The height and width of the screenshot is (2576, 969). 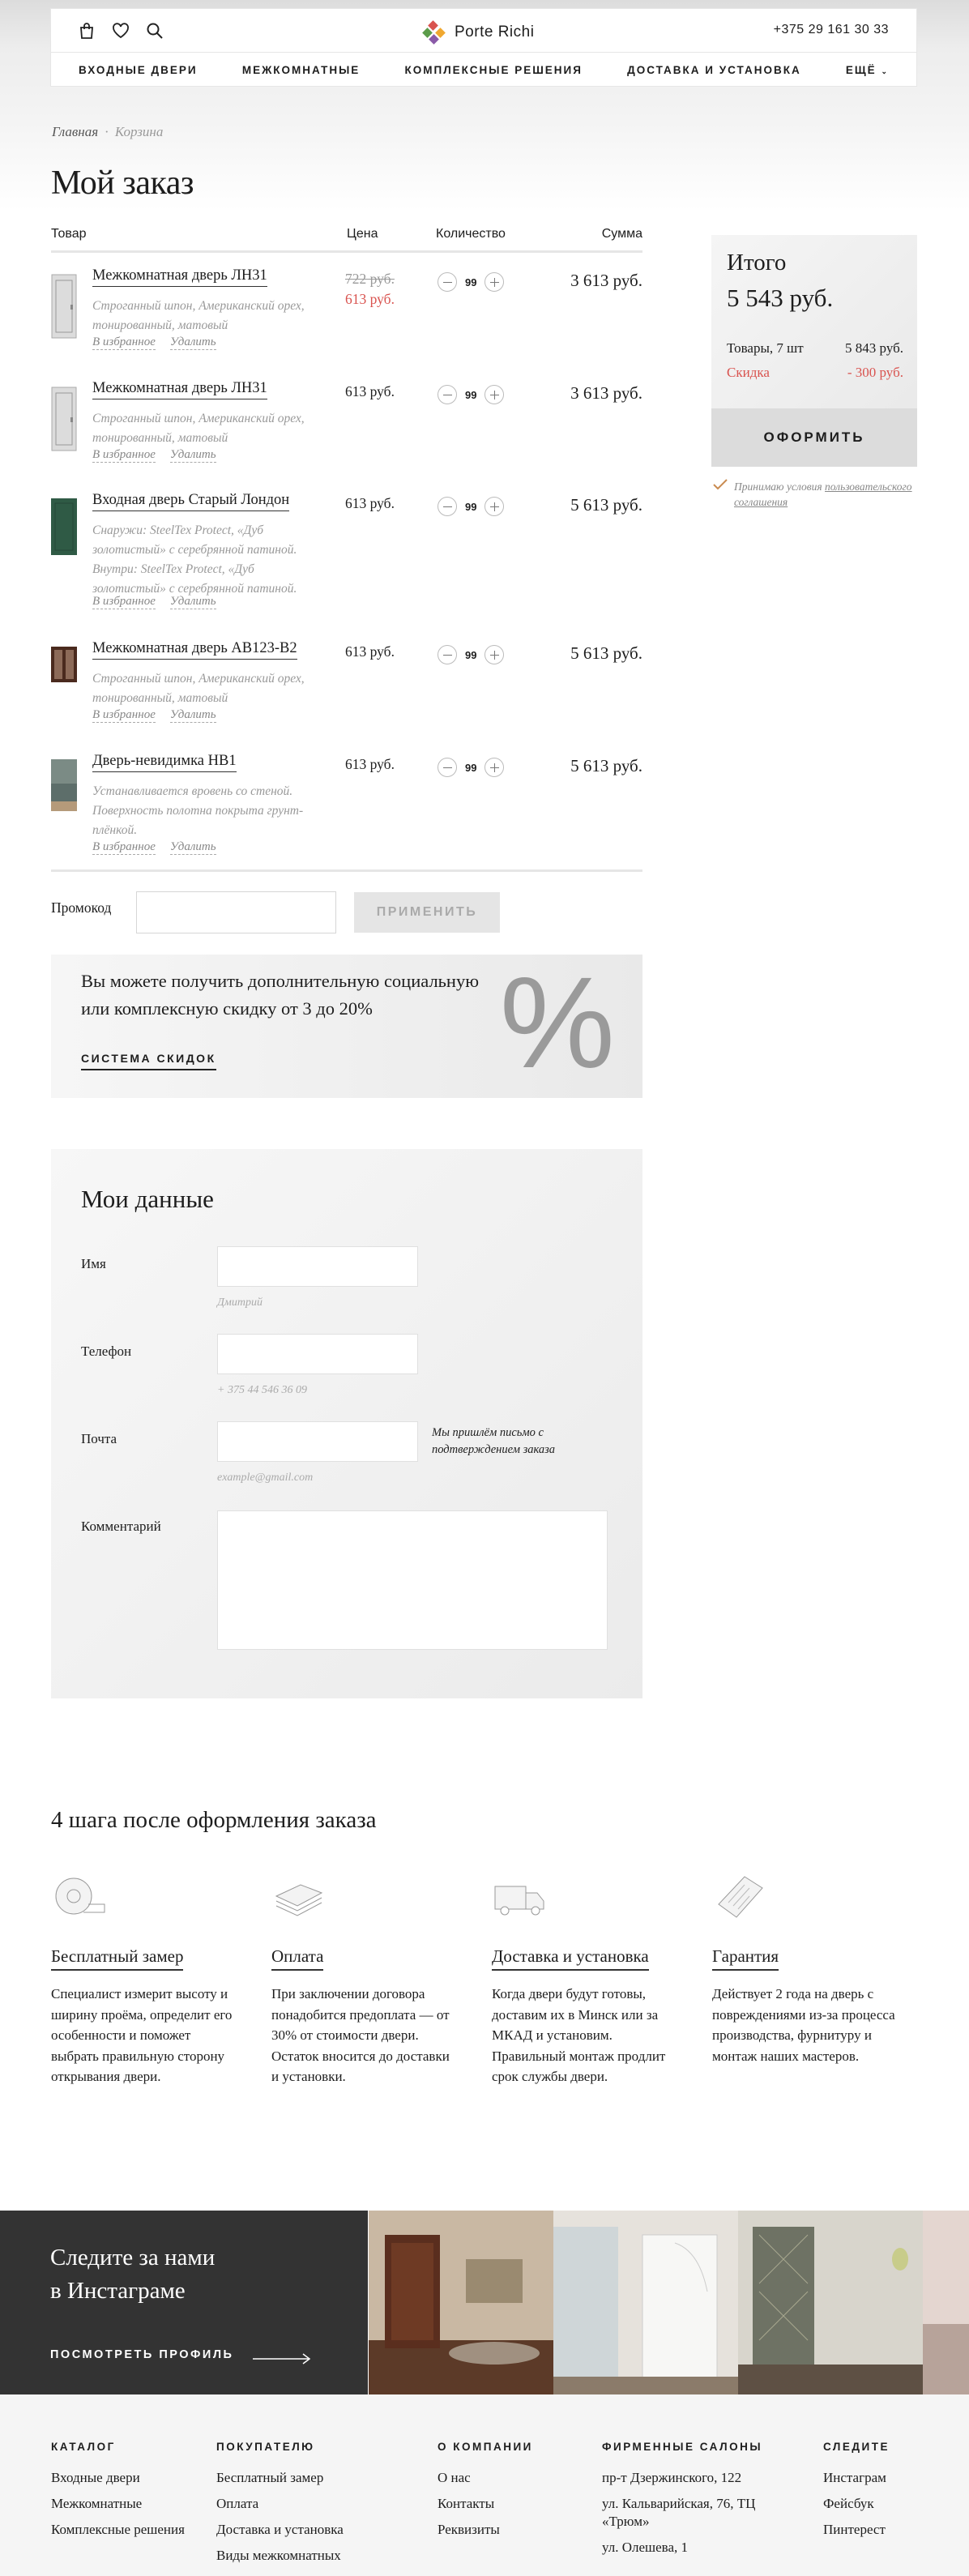 What do you see at coordinates (194, 650) in the screenshot?
I see `item-name: Межкомнатная дверь АВ123-В2` at bounding box center [194, 650].